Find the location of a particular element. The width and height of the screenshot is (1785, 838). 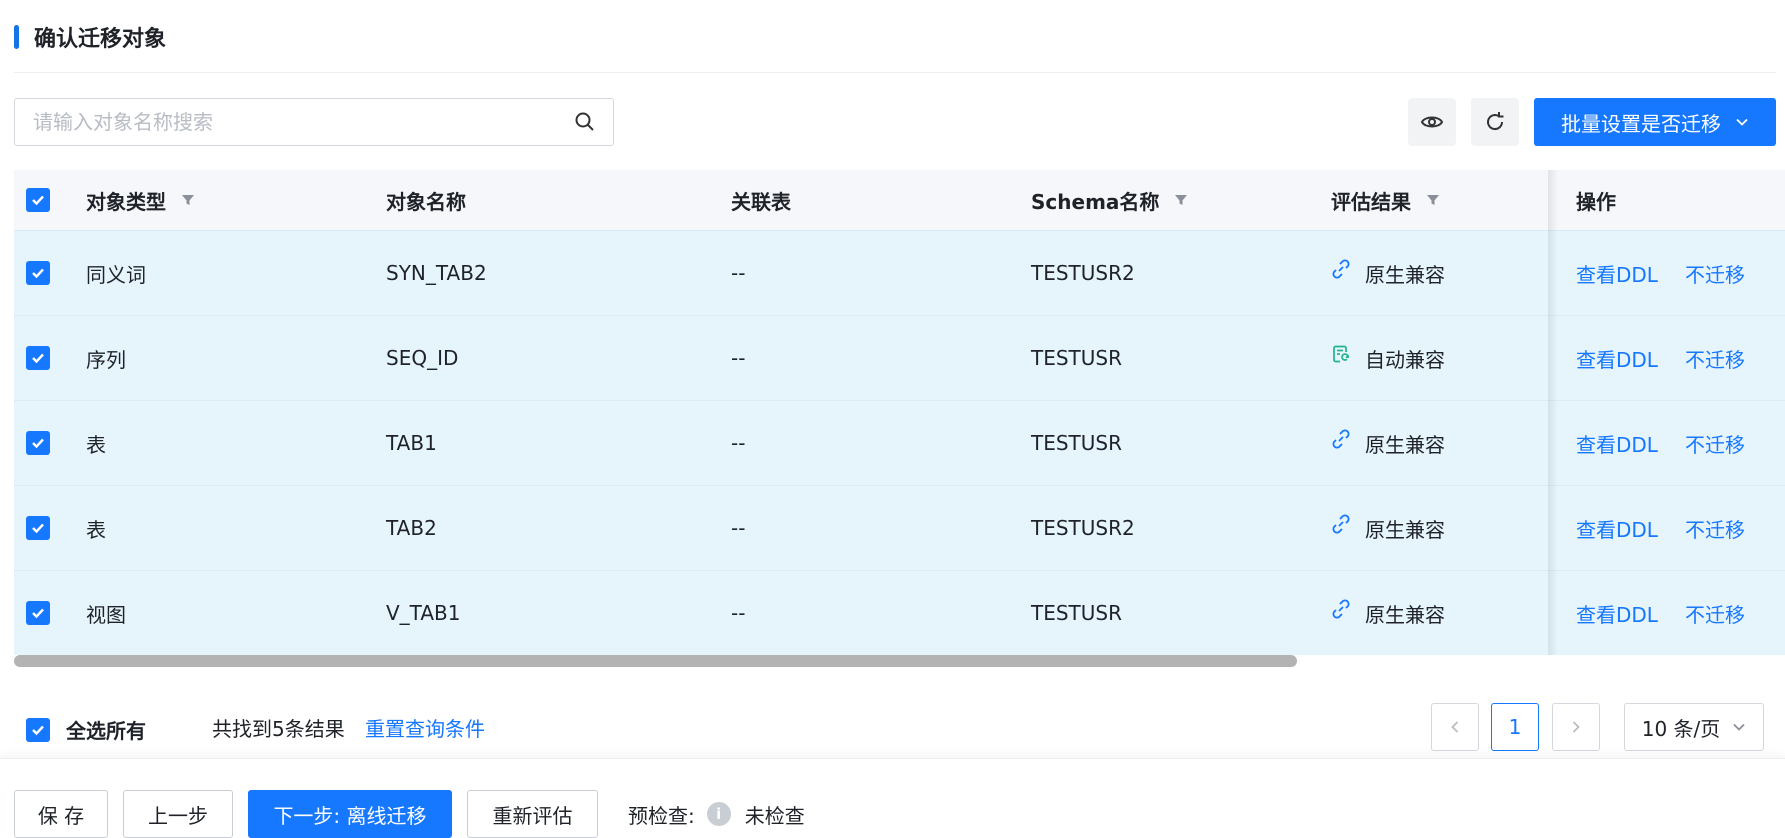

precheck-status: 预检查: i 未检查 is located at coordinates (716, 814).